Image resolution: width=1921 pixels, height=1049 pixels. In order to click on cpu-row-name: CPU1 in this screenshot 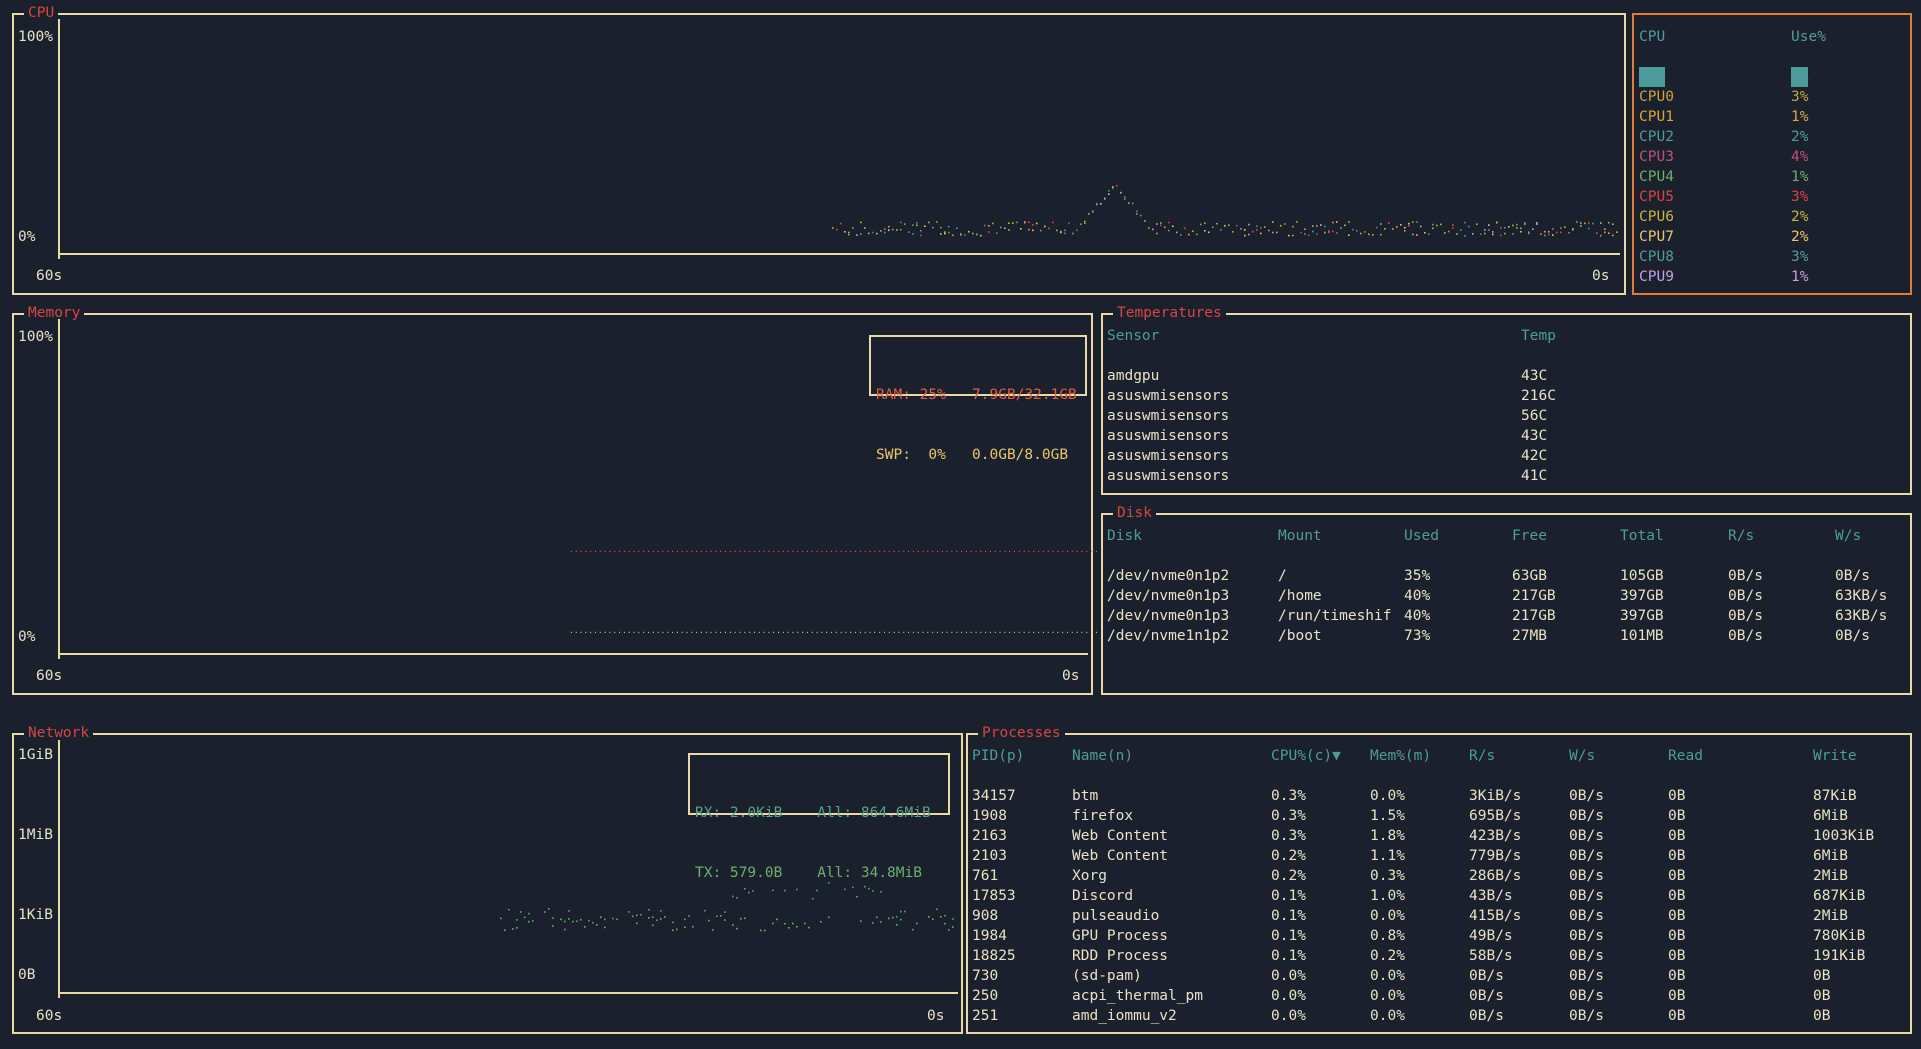, I will do `click(1656, 117)`.